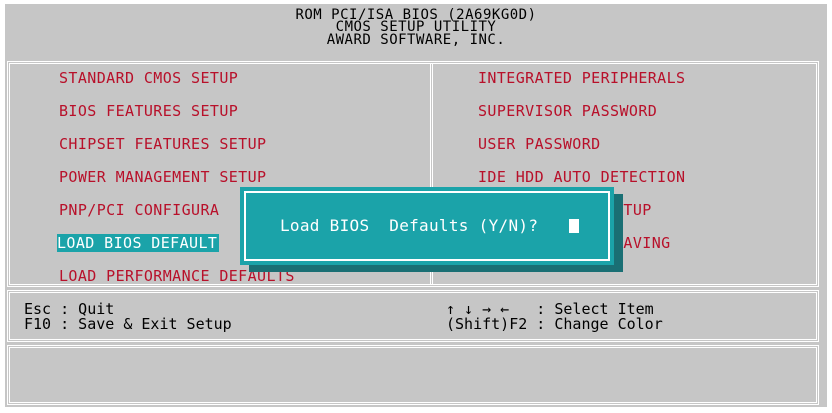  Describe the element at coordinates (128, 324) in the screenshot. I see `help-f10-save-exit: F10 : Save & Exit Setup` at that location.